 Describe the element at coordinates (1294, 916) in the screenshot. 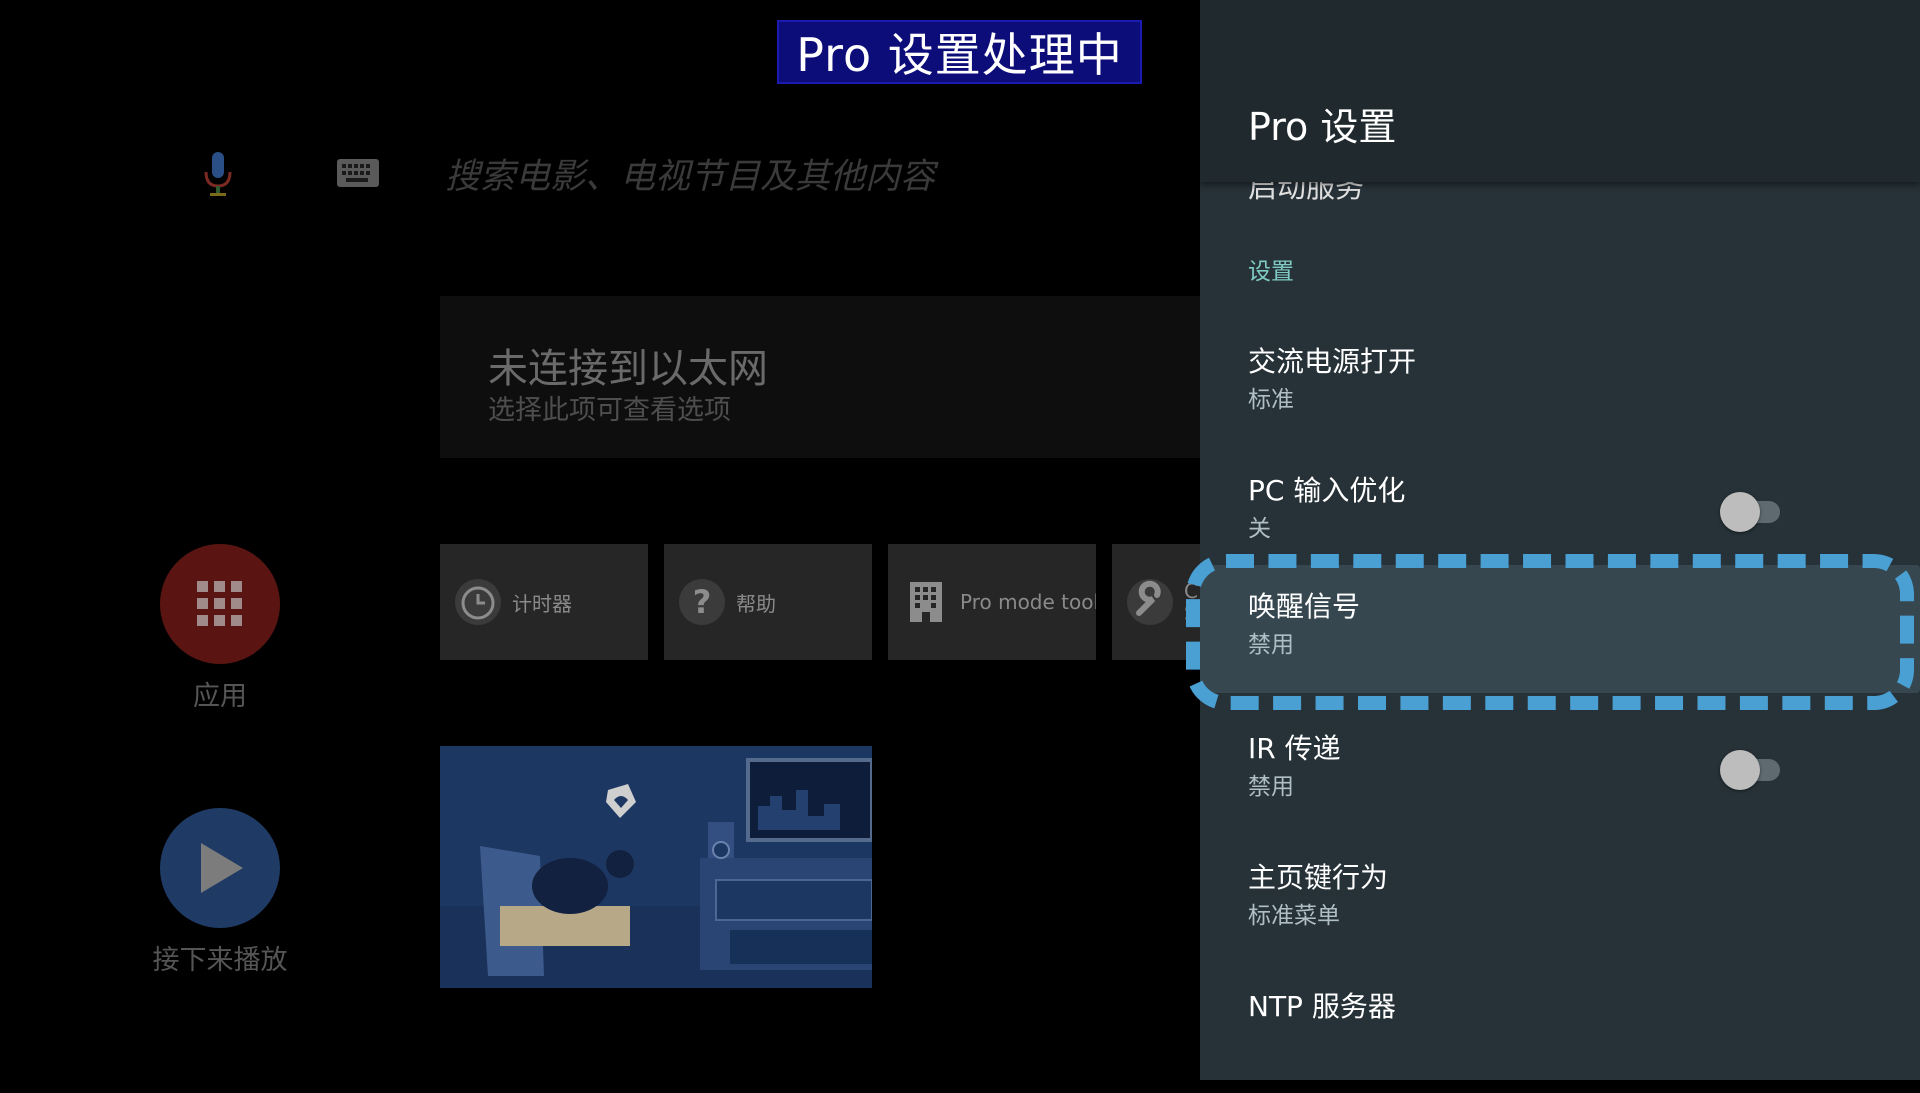

I see `home-key-behavior-value: 标准菜单` at that location.